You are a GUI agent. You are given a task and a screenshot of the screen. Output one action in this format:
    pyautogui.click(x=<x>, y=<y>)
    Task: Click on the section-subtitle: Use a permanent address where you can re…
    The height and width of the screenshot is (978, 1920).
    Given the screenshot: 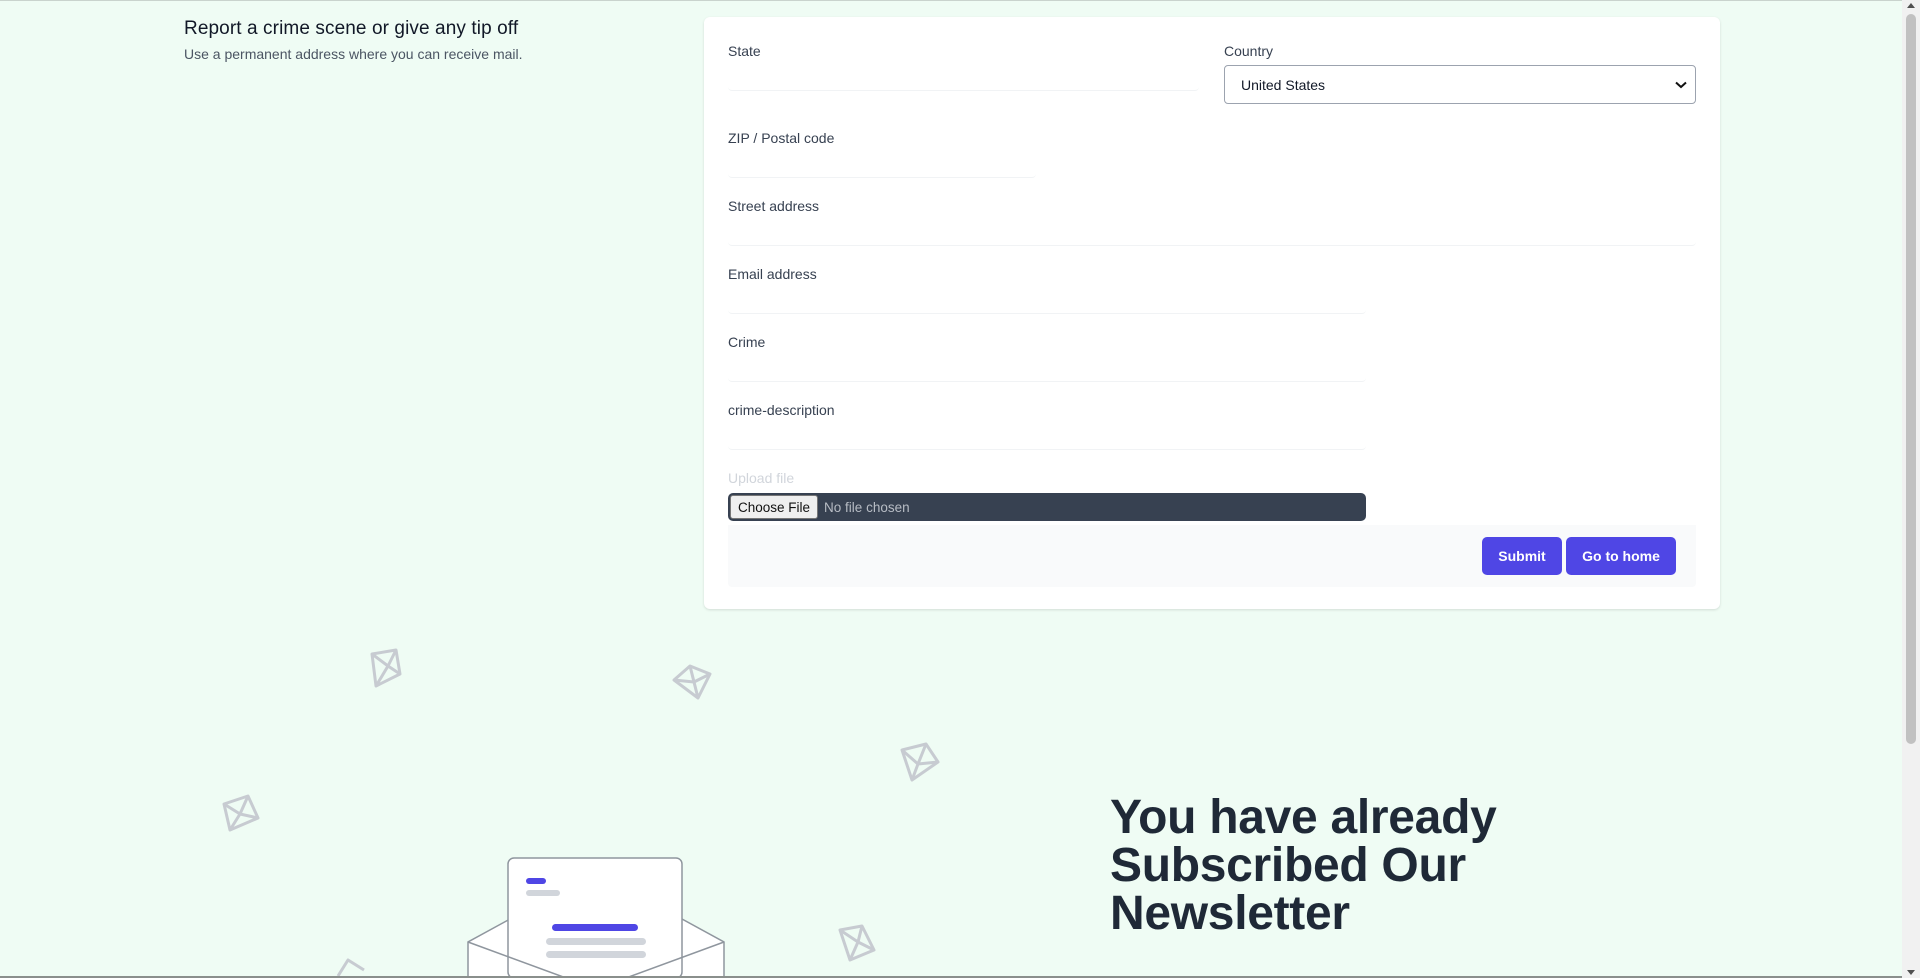 What is the action you would take?
    pyautogui.click(x=353, y=54)
    